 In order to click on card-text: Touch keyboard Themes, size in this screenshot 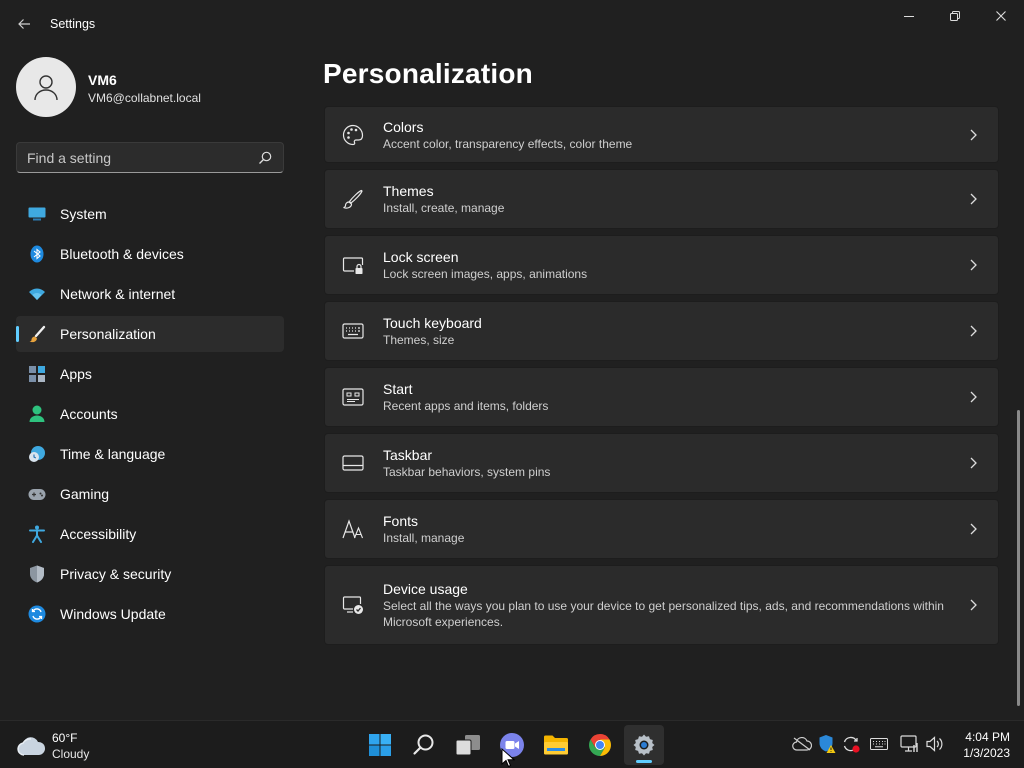, I will do `click(673, 331)`.